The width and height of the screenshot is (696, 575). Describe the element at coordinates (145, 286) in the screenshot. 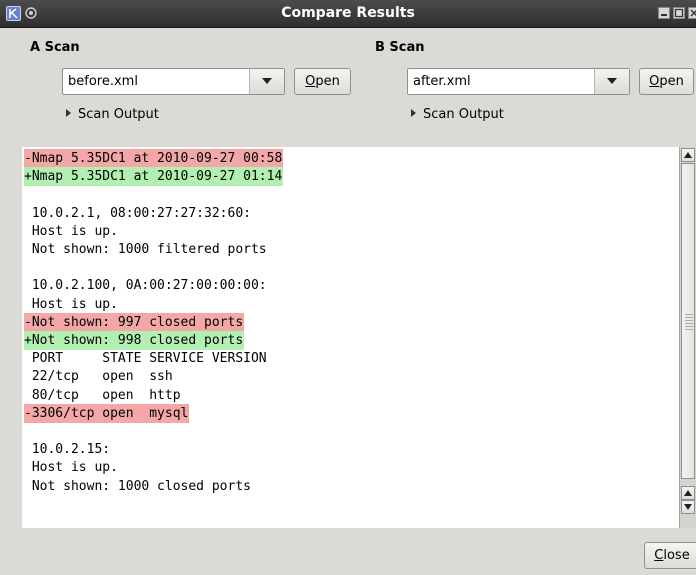

I see `diff-line: 10.0.2.100, 0A:00:27:00:00:00:` at that location.